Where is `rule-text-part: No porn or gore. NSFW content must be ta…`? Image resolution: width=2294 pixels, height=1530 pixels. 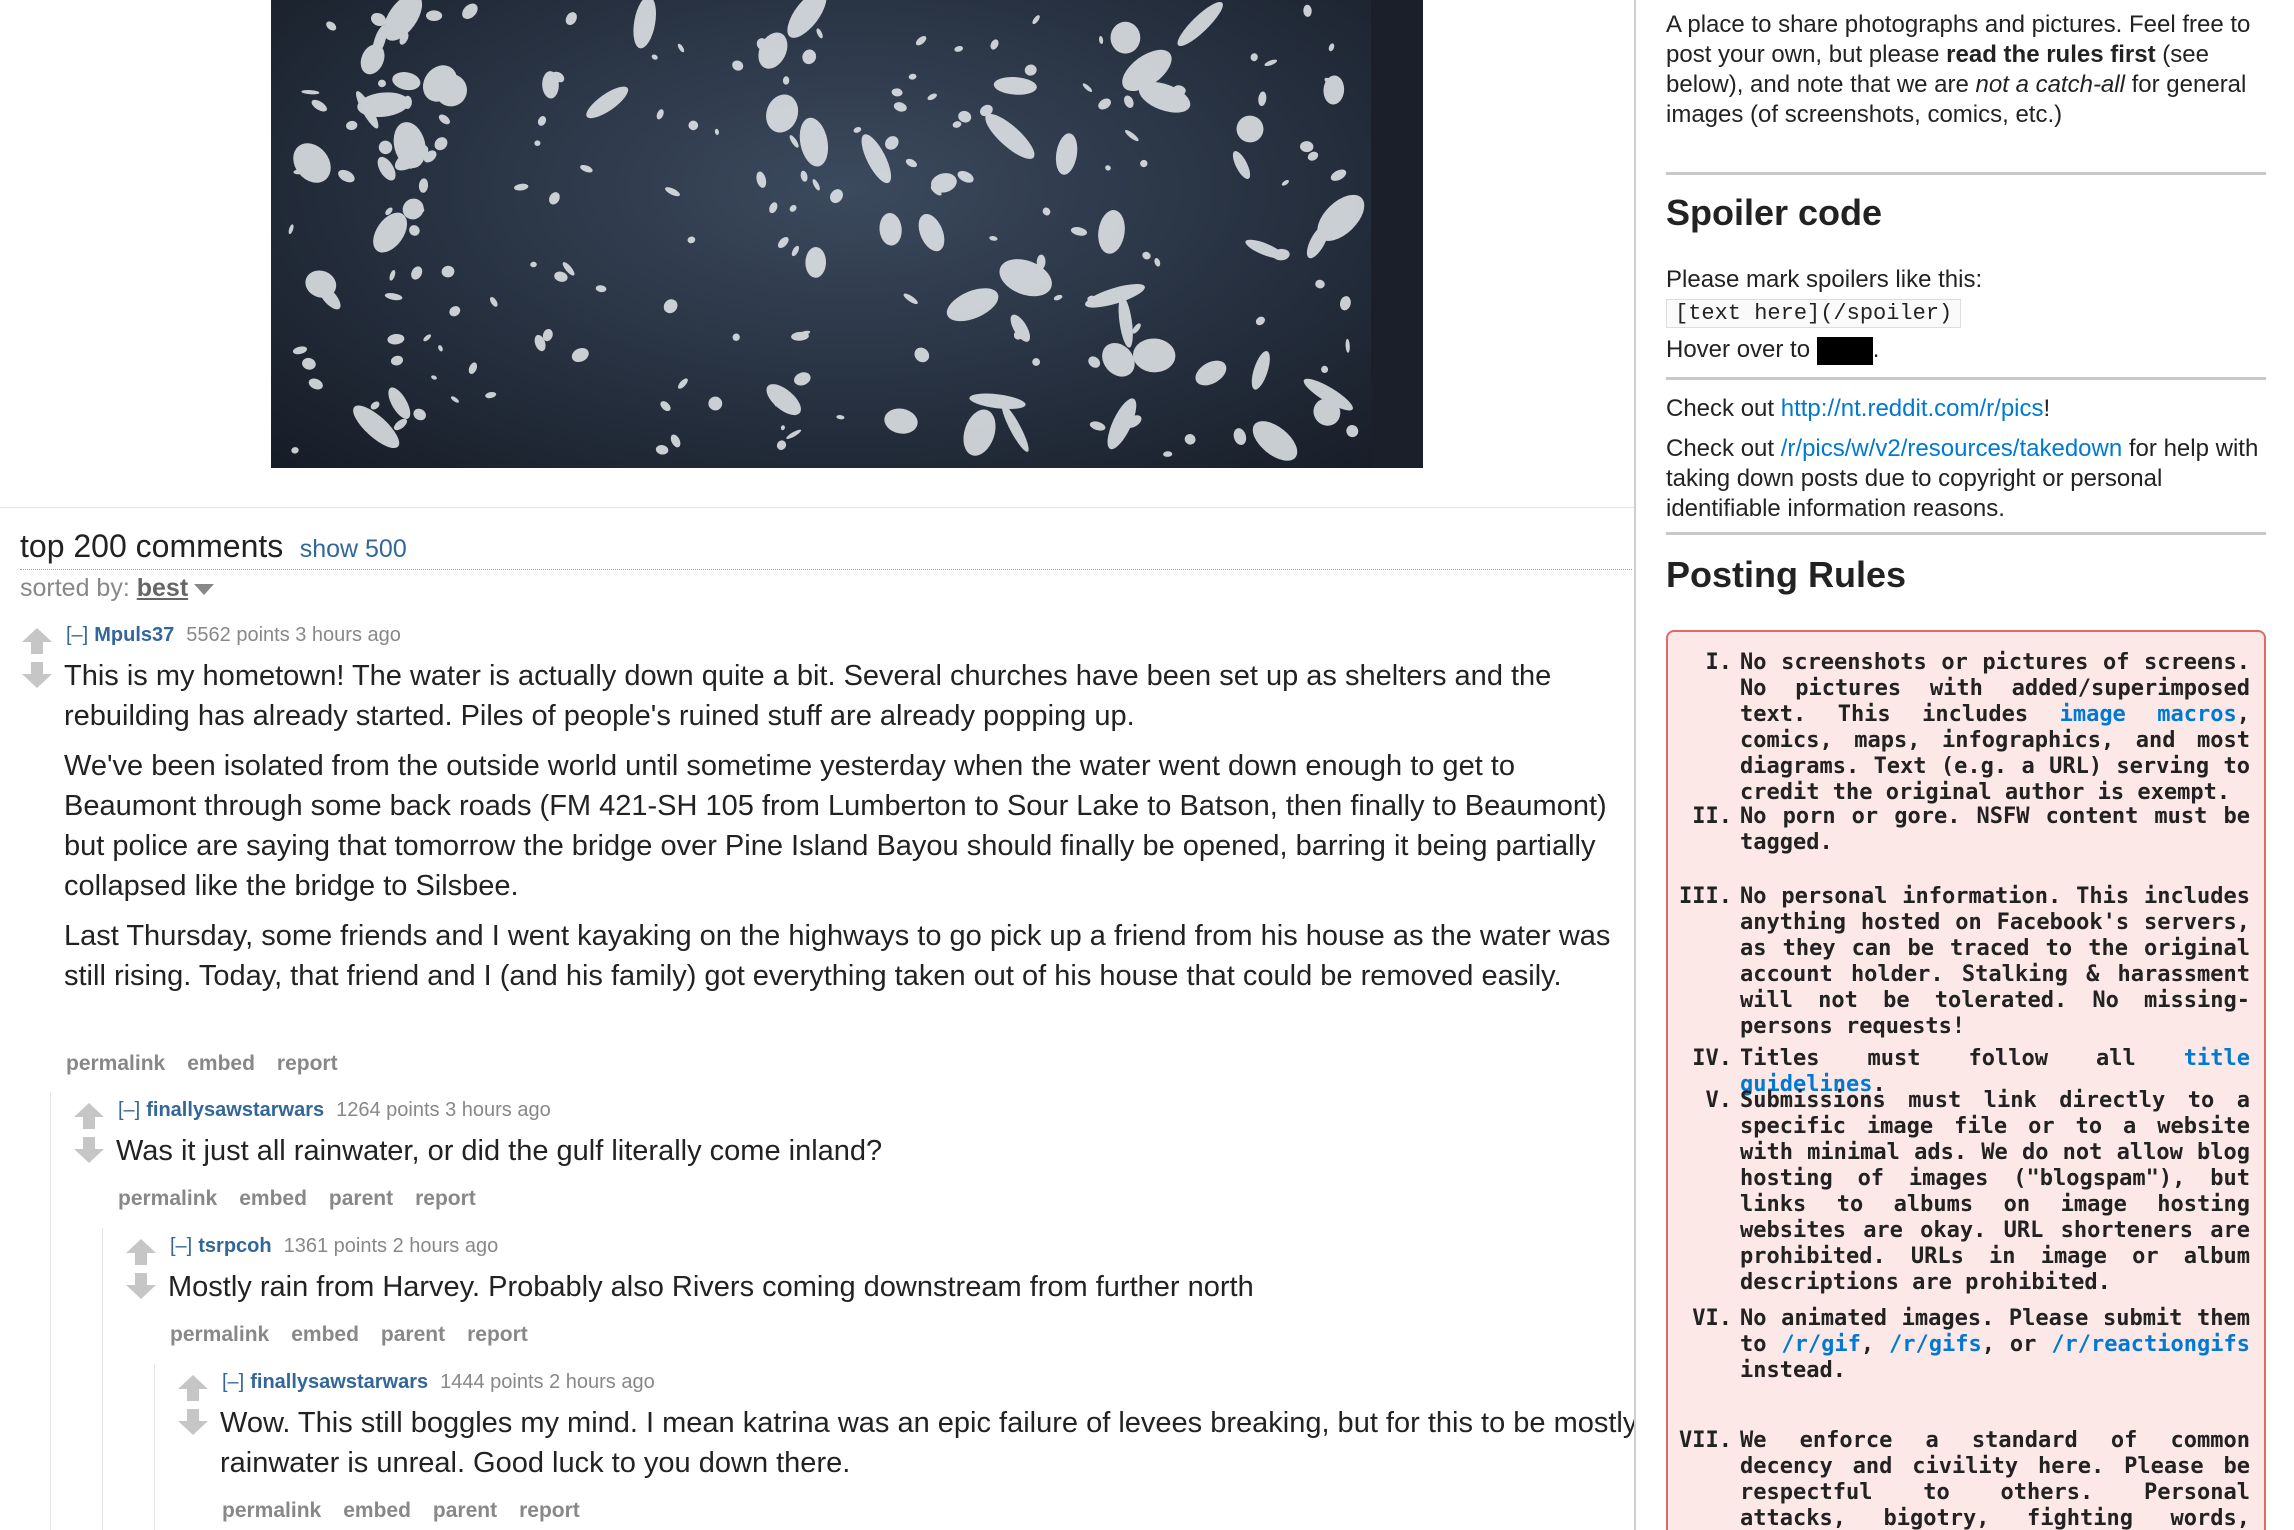 rule-text-part: No porn or gore. NSFW content must be ta… is located at coordinates (1995, 829).